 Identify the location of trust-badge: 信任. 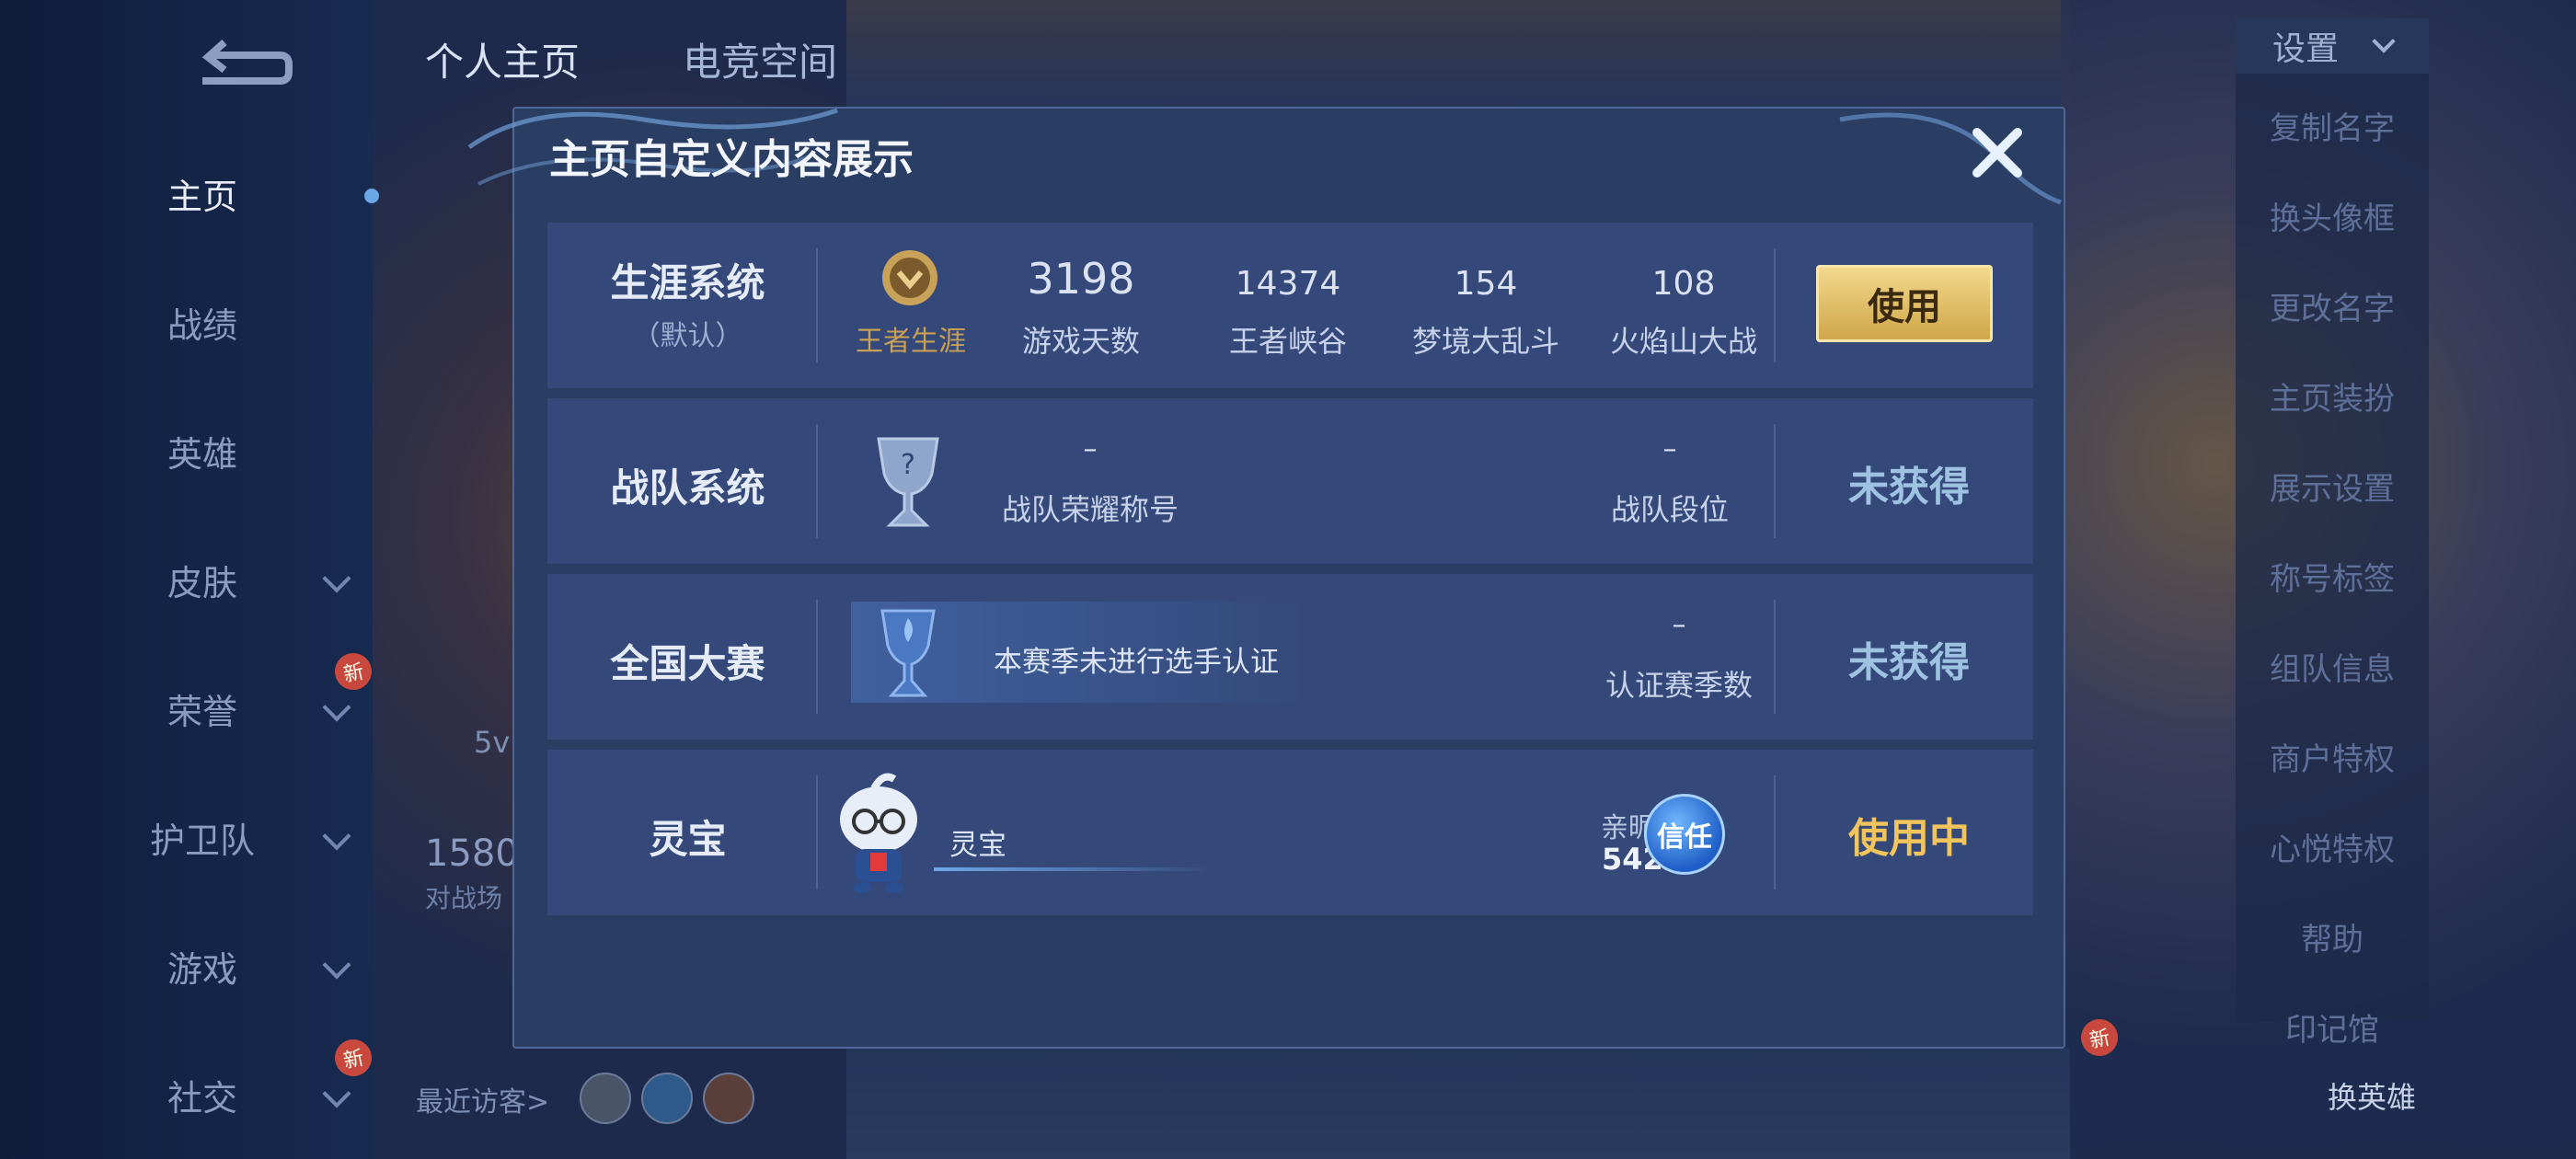
(1684, 834).